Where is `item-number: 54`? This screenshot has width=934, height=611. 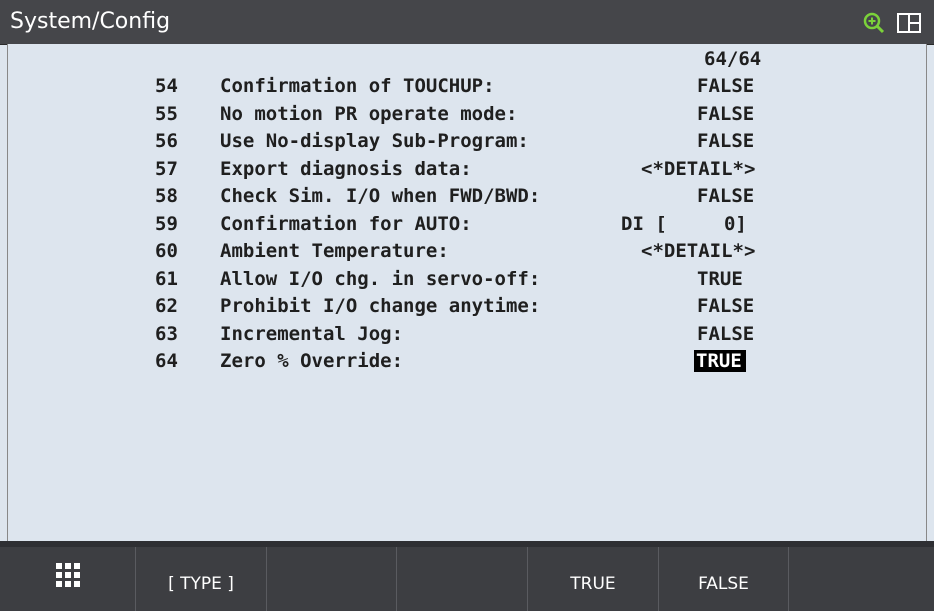
item-number: 54 is located at coordinates (166, 86).